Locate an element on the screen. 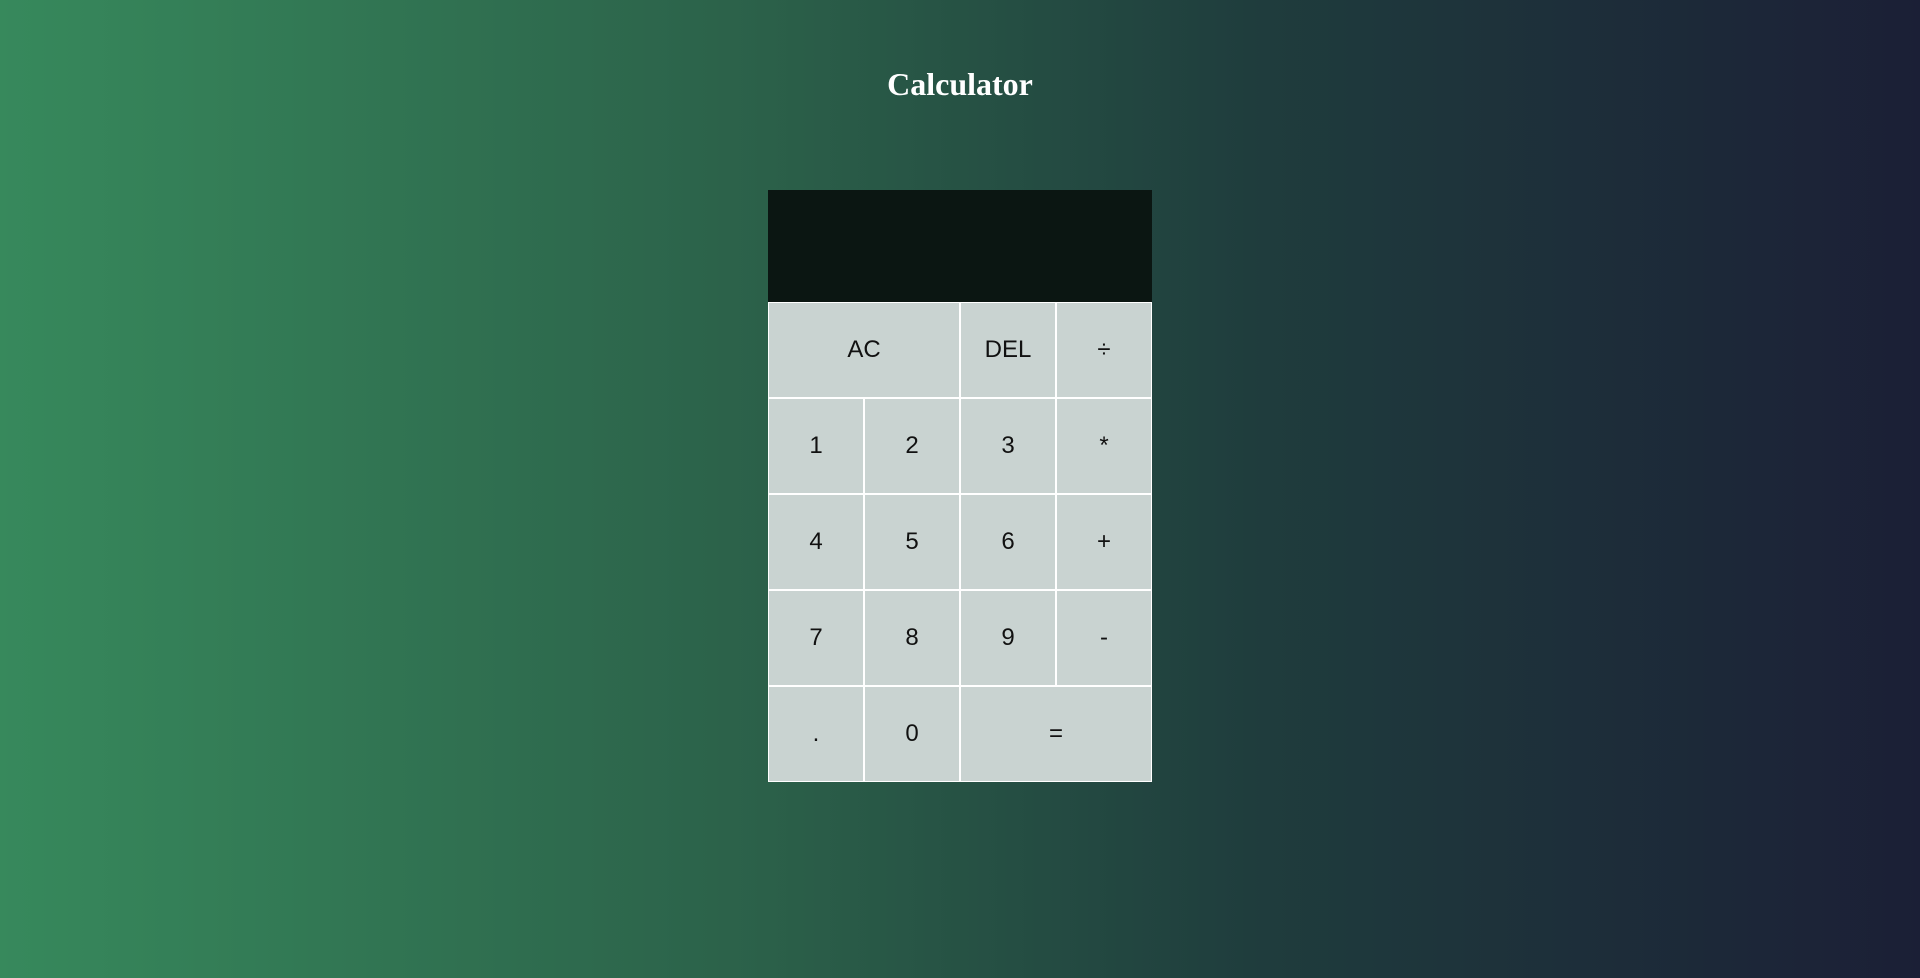 Image resolution: width=1920 pixels, height=978 pixels. page-title: Calculator is located at coordinates (960, 84).